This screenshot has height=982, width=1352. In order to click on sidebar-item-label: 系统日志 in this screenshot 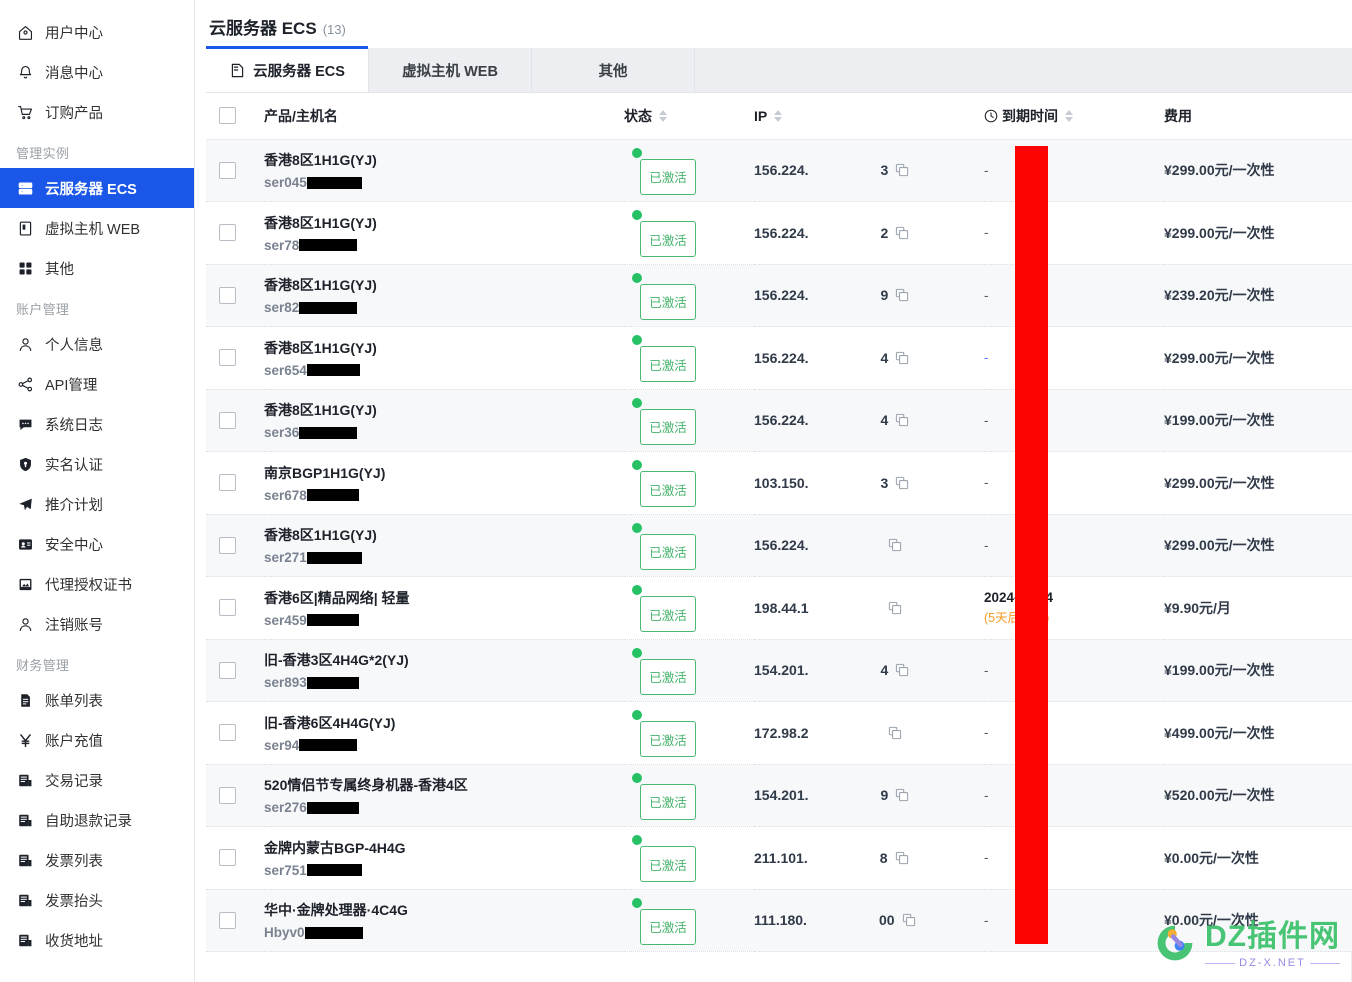, I will do `click(74, 425)`.